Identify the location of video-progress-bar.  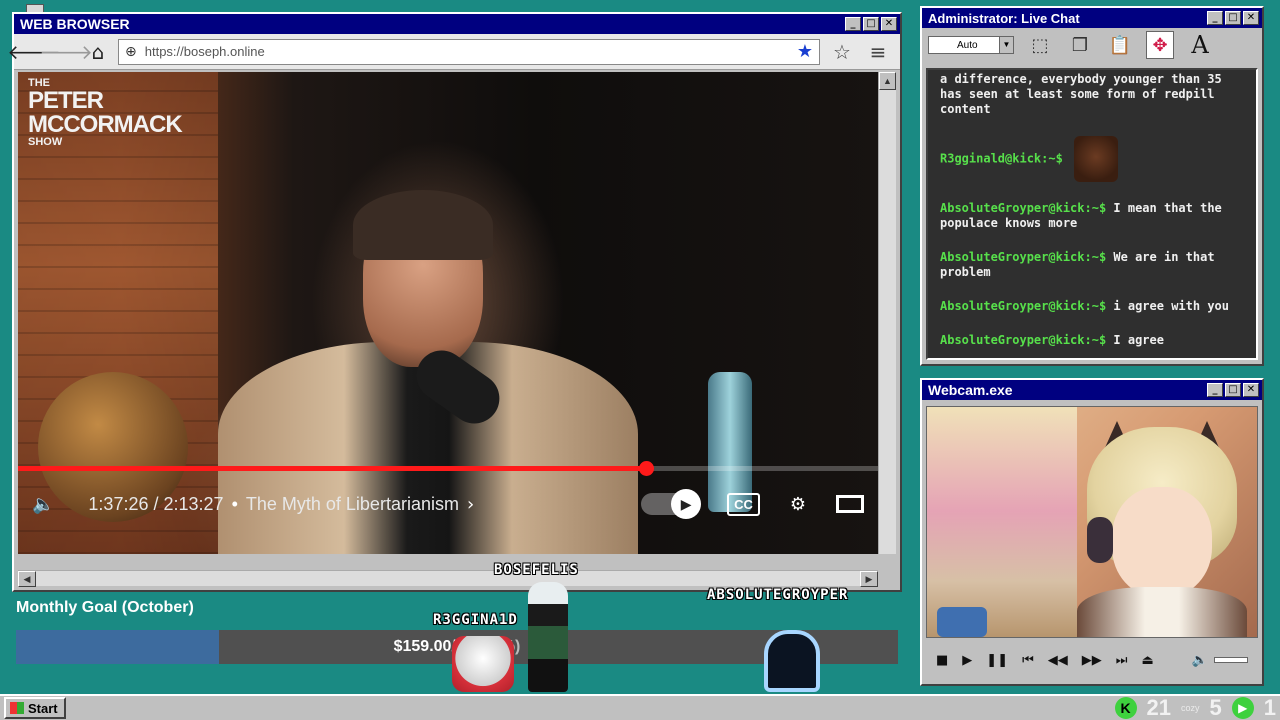
(448, 468).